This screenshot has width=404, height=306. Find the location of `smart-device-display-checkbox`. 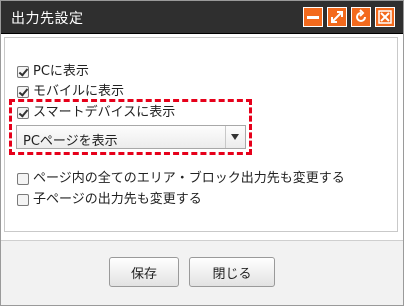

smart-device-display-checkbox is located at coordinates (23, 113).